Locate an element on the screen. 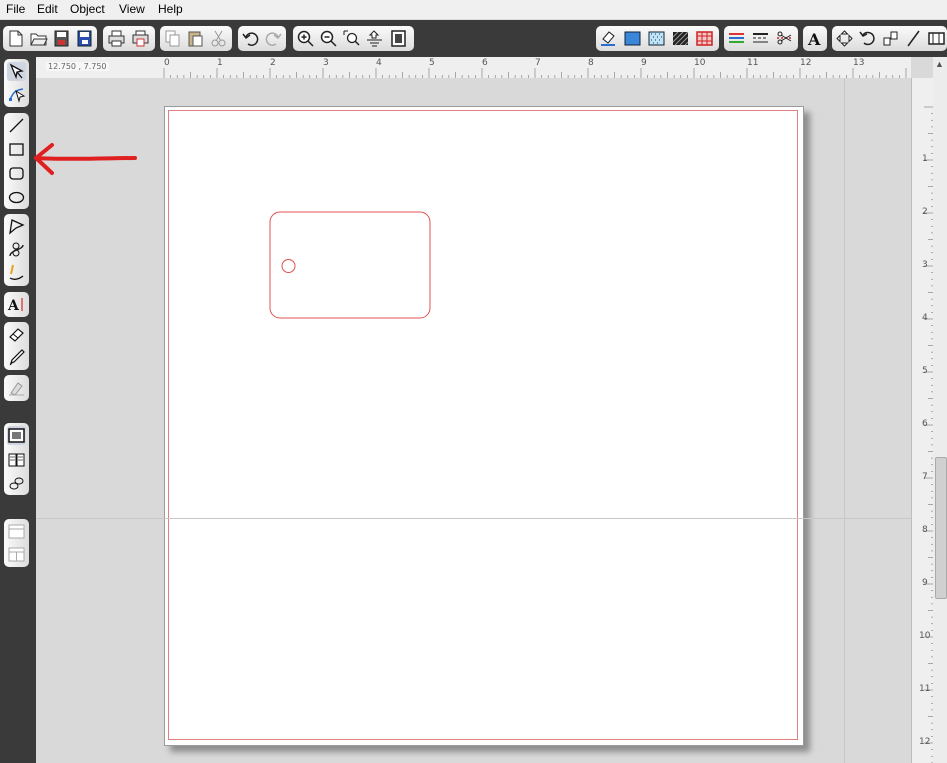  main-toolbar: A is located at coordinates (473, 38).